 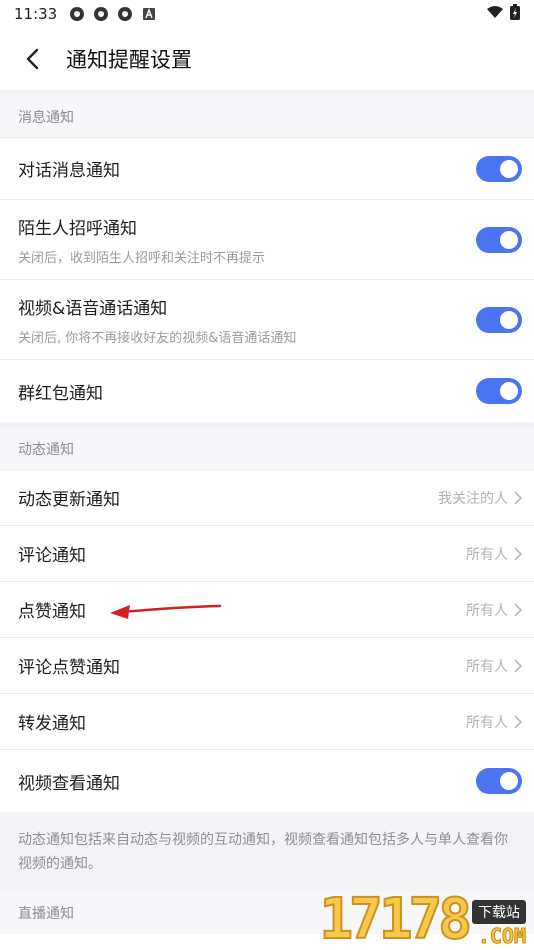 What do you see at coordinates (267, 59) in the screenshot?
I see `app-header: 通知提醒设置` at bounding box center [267, 59].